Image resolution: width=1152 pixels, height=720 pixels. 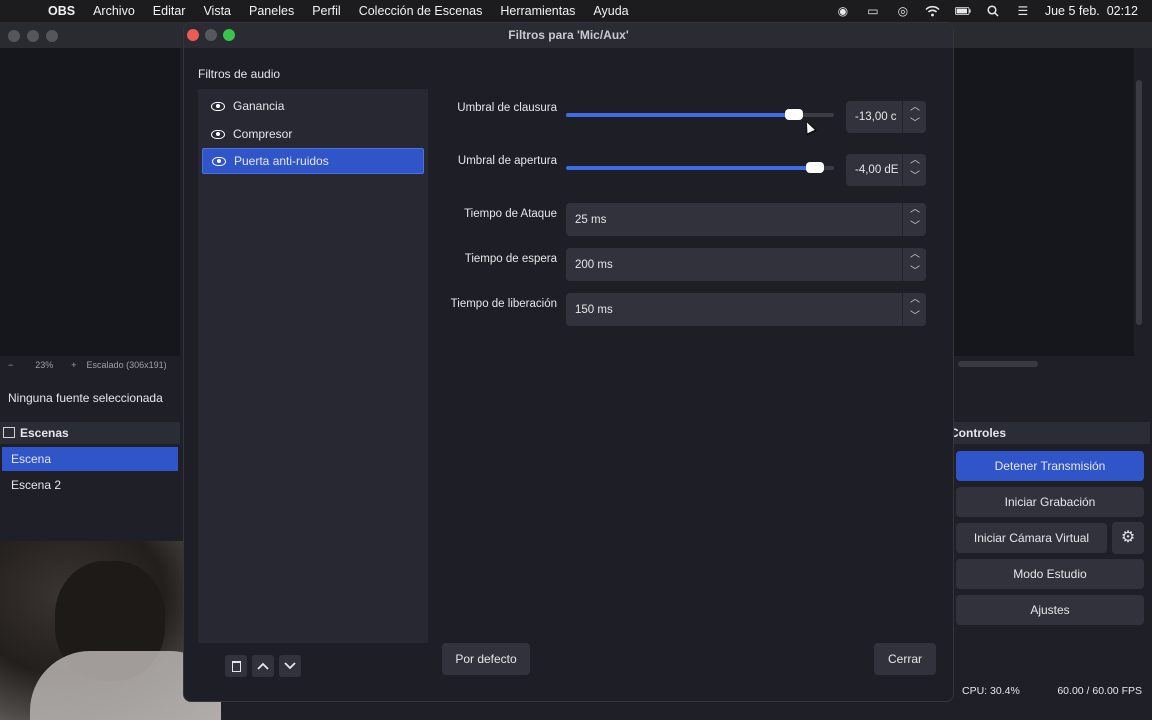 I want to click on trash-icon, so click(x=236, y=667).